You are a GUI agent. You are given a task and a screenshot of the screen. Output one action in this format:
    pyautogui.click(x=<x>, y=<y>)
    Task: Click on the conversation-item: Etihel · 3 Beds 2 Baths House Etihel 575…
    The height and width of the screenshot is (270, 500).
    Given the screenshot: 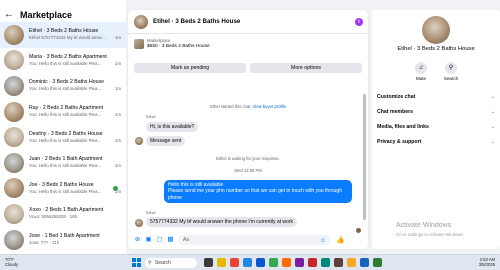 What is the action you would take?
    pyautogui.click(x=63, y=35)
    